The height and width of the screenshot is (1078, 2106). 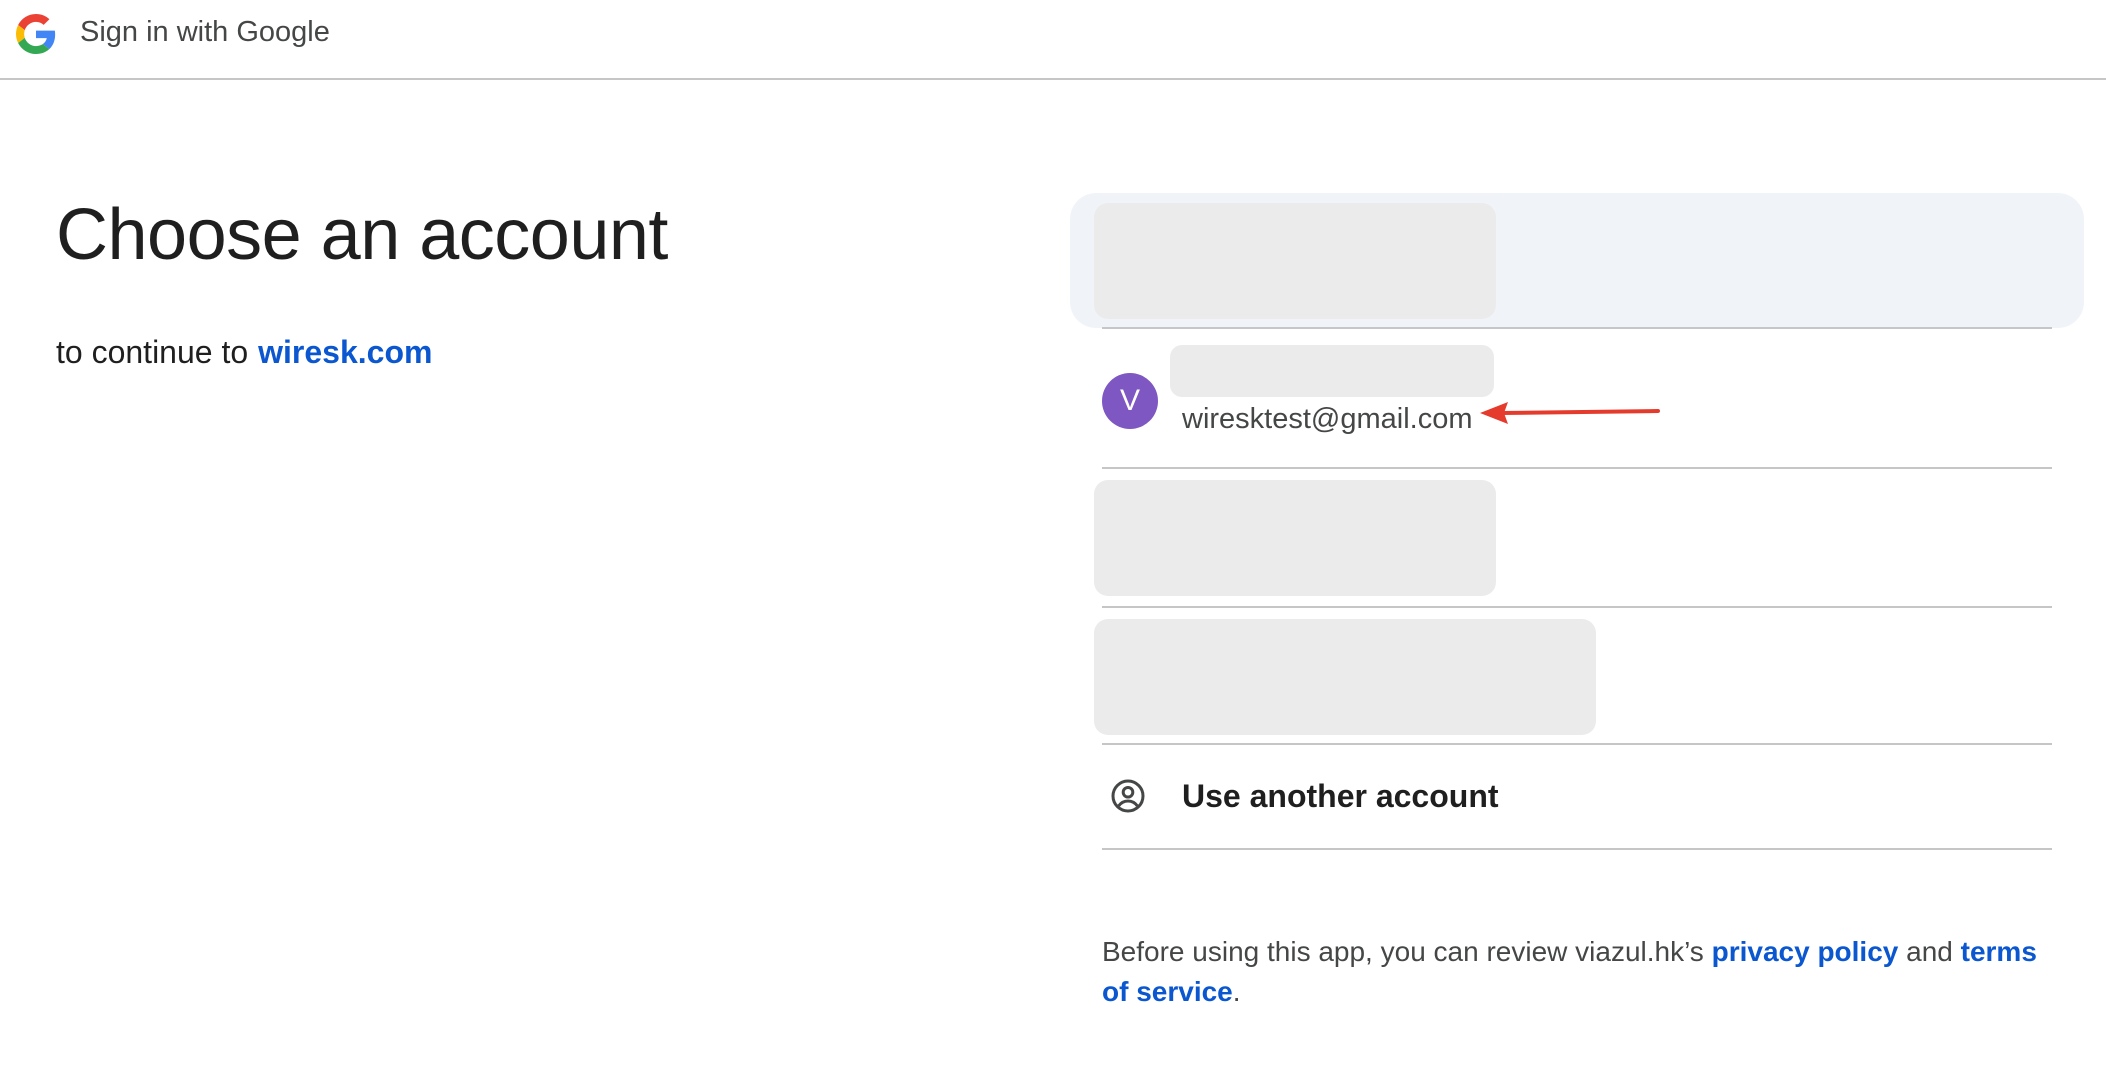 I want to click on use-another-account-label: Use another account, so click(x=1340, y=796).